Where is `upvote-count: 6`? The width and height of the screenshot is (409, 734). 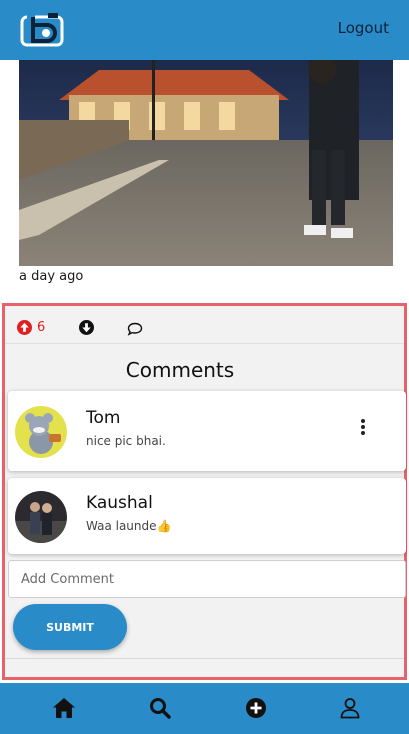
upvote-count: 6 is located at coordinates (41, 327).